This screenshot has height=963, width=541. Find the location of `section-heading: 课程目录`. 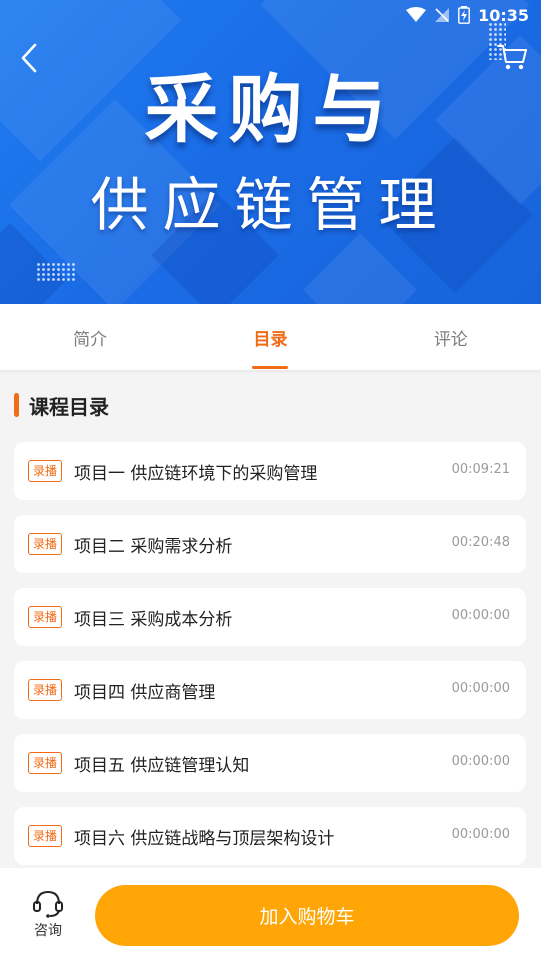

section-heading: 课程目录 is located at coordinates (61, 405).